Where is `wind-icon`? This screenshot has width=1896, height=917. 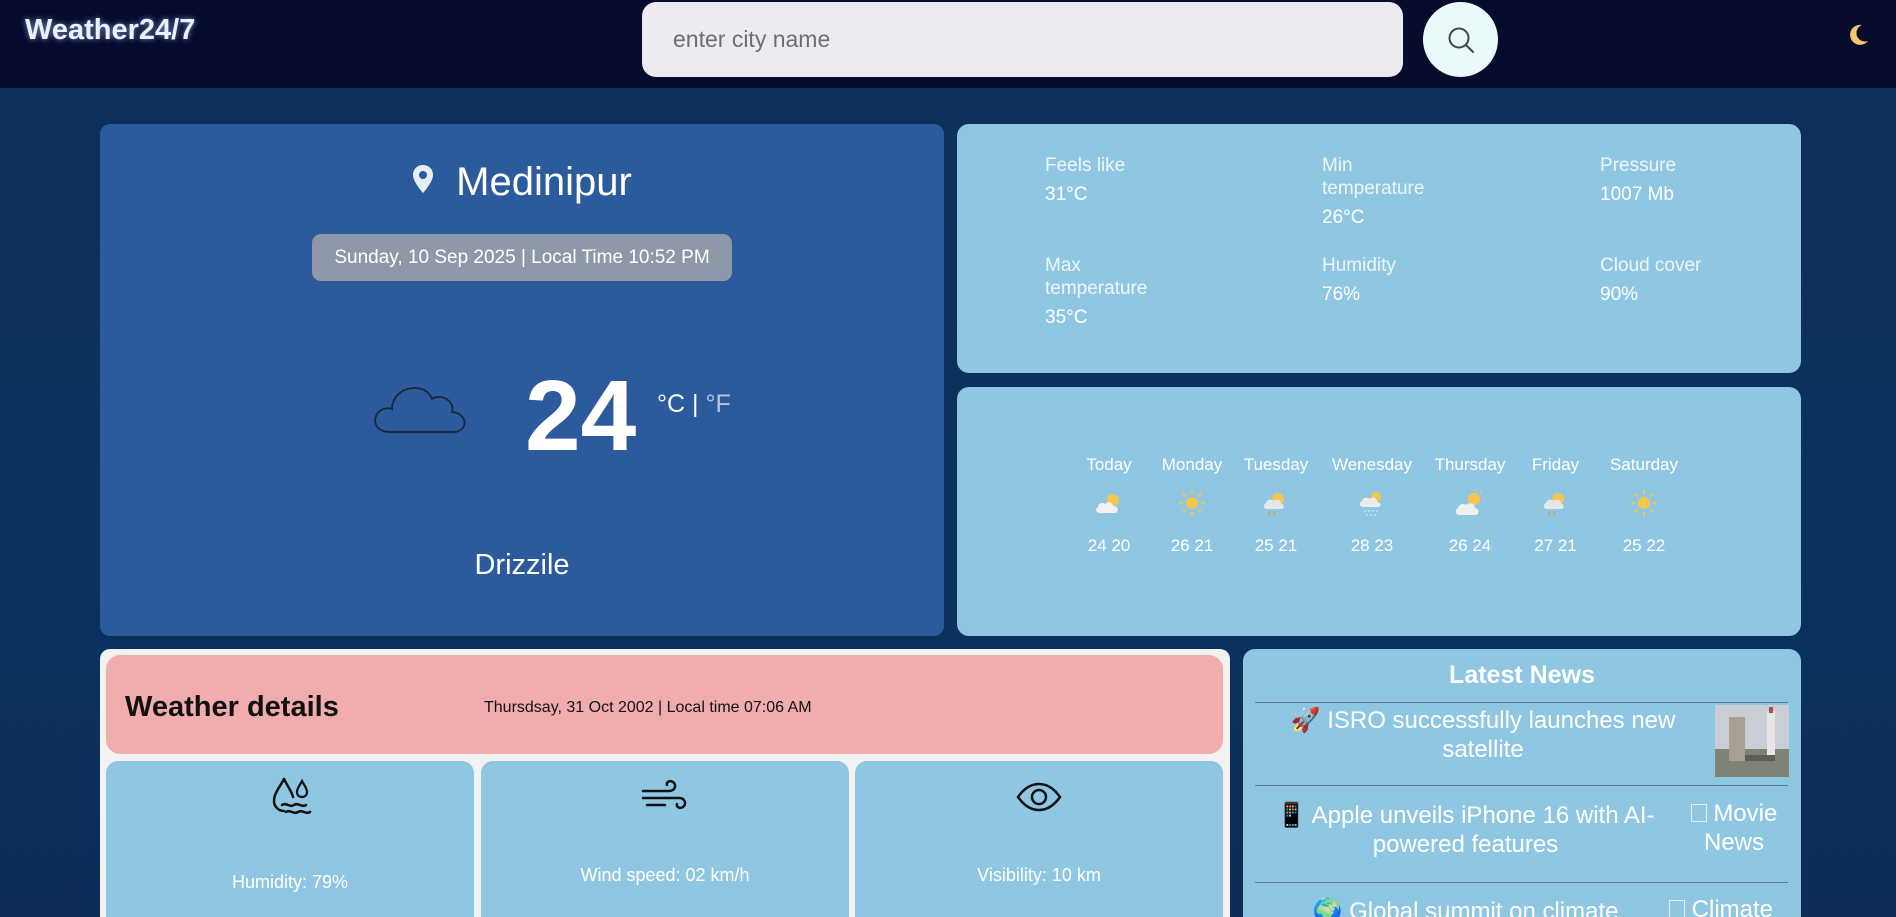
wind-icon is located at coordinates (664, 794).